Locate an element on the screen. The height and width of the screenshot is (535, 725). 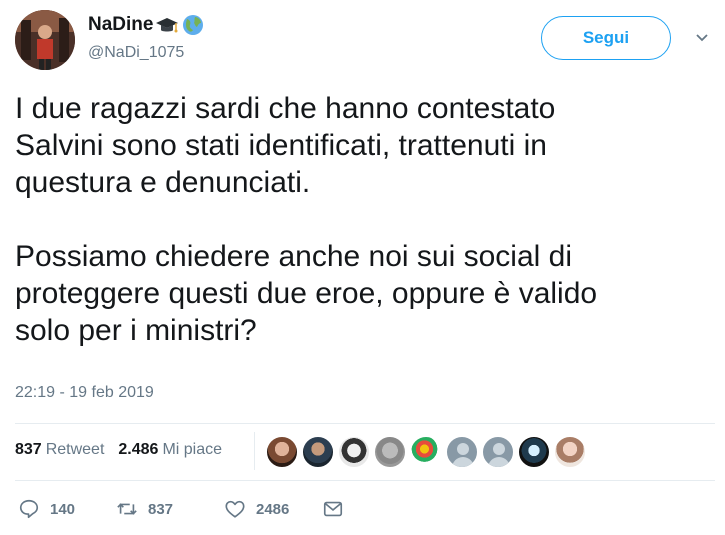
author-avatar is located at coordinates (45, 40).